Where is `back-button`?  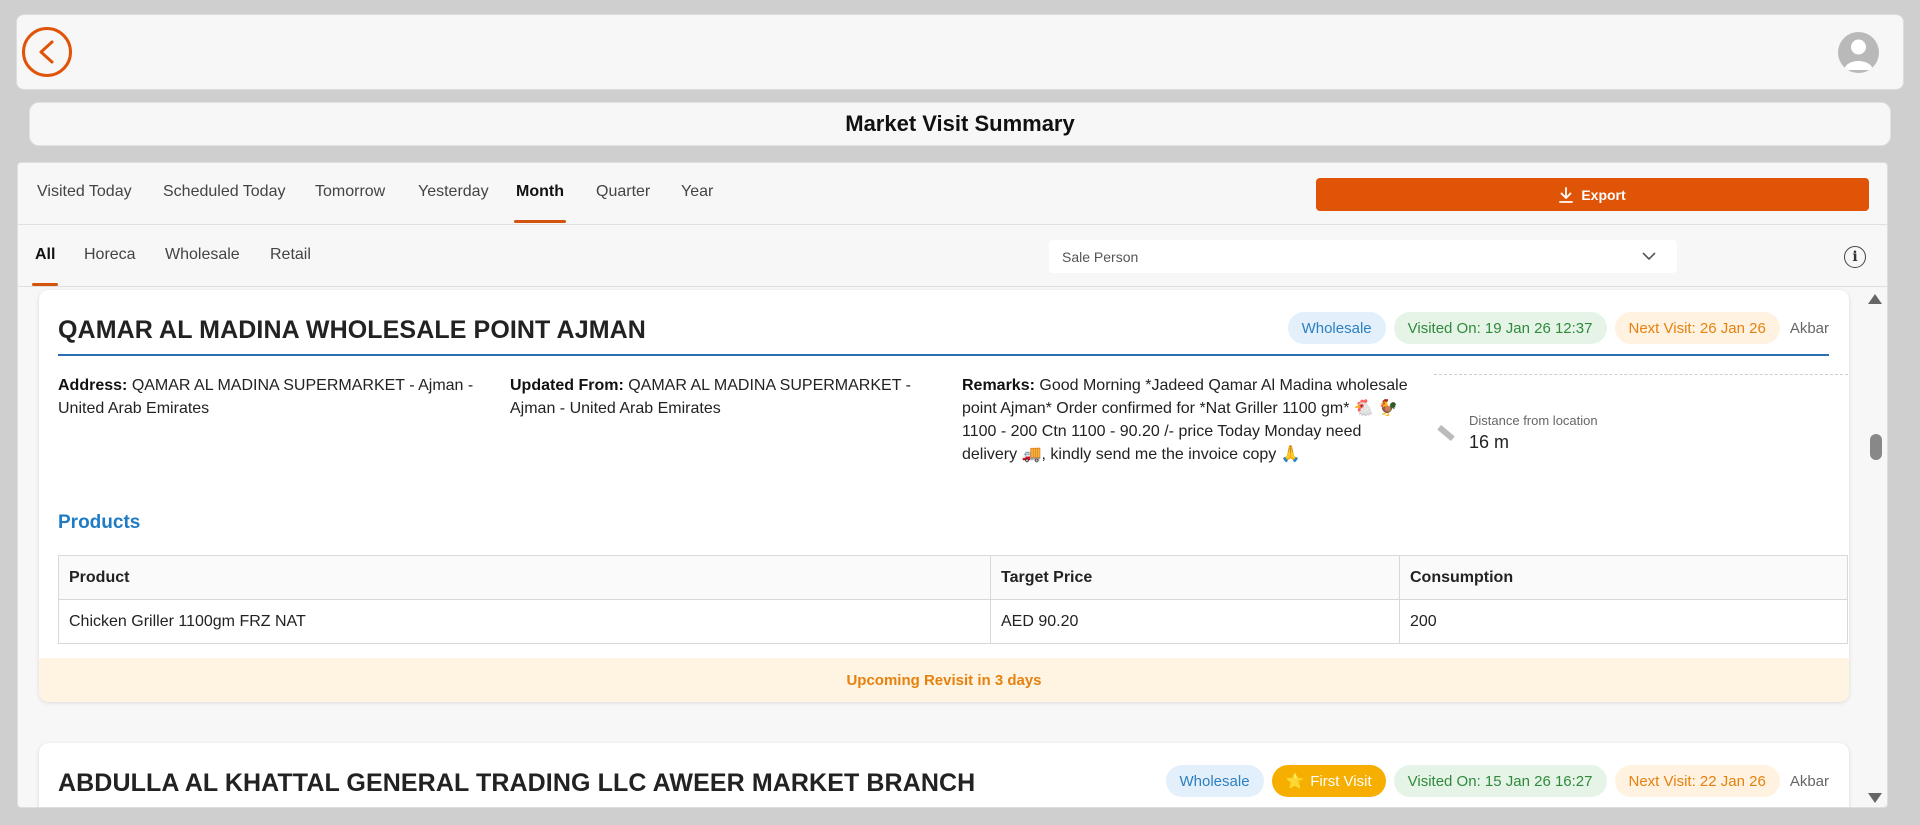
back-button is located at coordinates (47, 52).